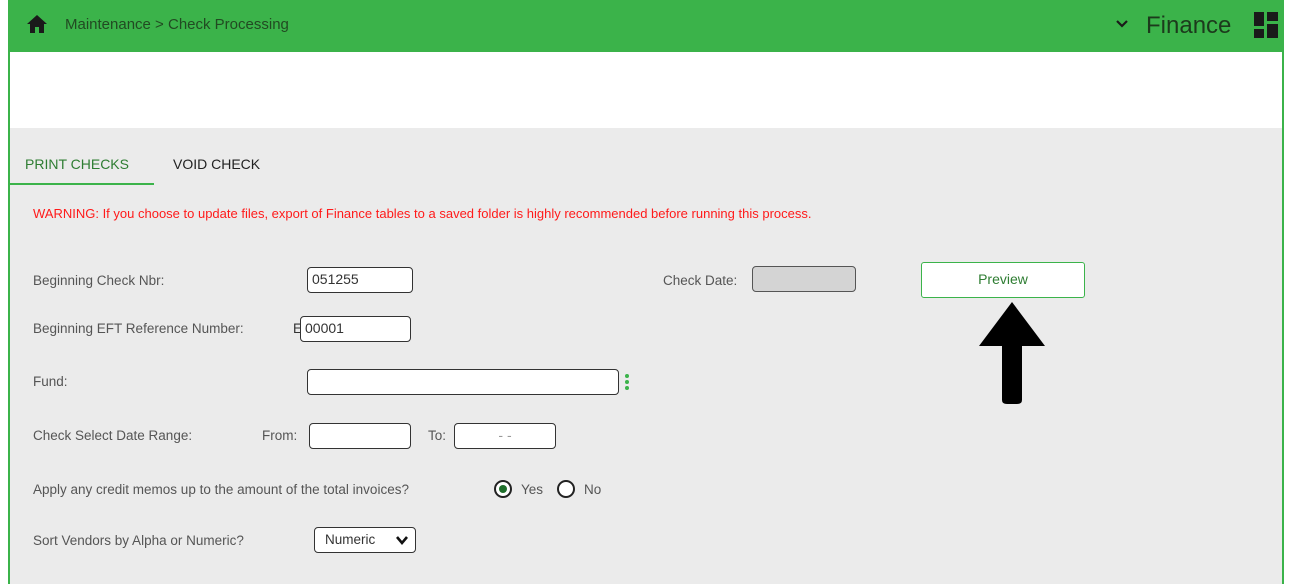  I want to click on radio-selected-dot, so click(503, 489).